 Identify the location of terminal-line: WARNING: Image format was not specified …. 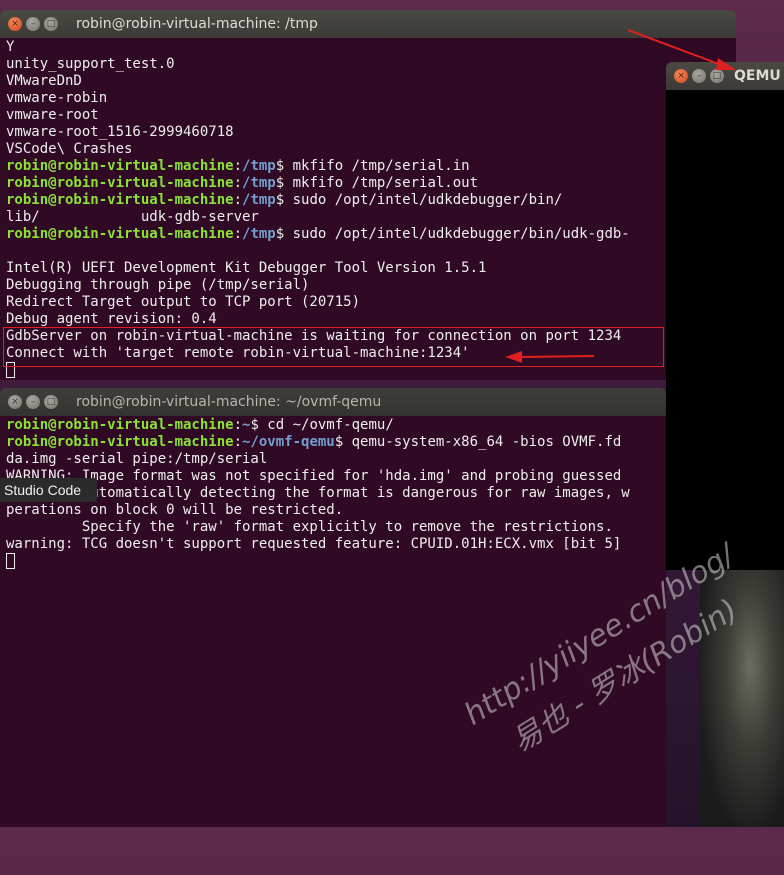
(336, 476).